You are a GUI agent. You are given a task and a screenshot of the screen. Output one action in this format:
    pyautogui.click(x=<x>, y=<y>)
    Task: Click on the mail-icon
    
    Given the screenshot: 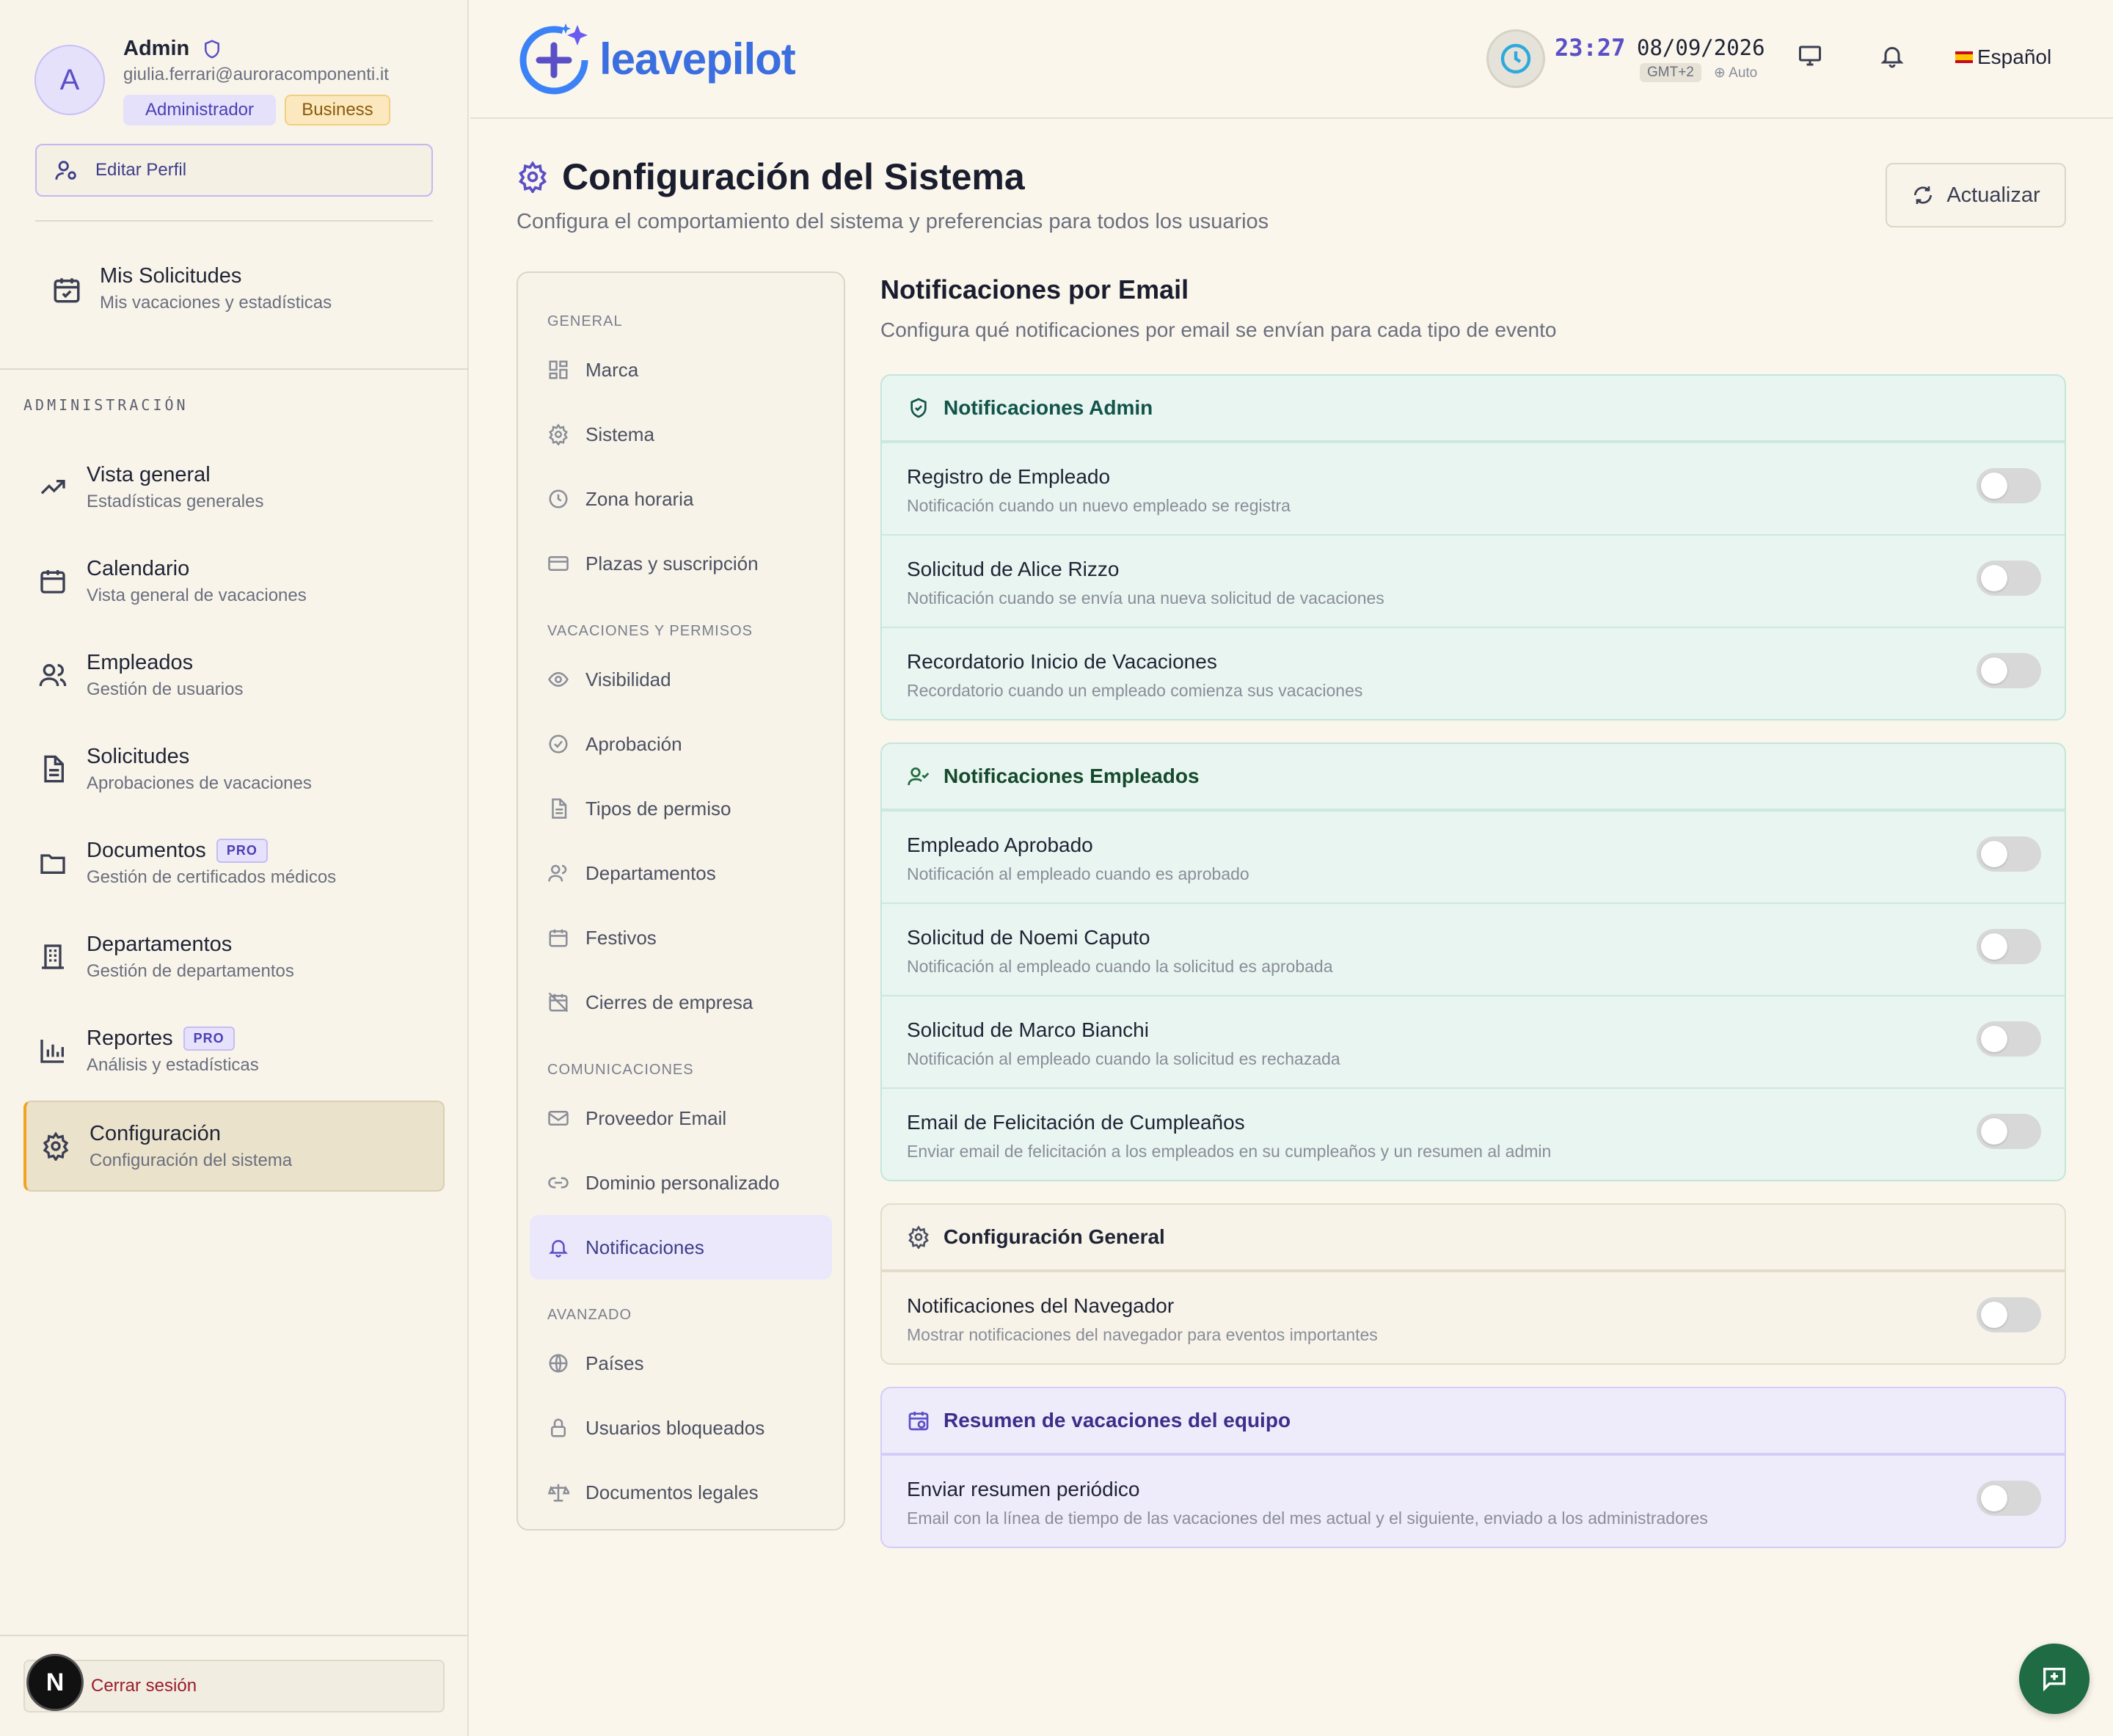 What is the action you would take?
    pyautogui.click(x=558, y=1118)
    